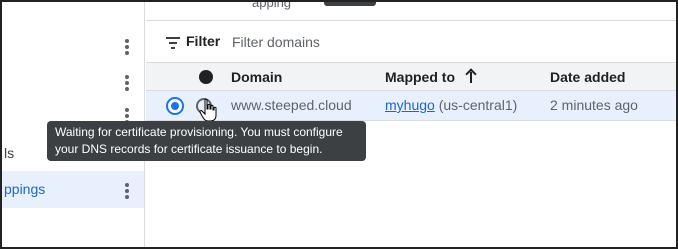 The image size is (678, 249). I want to click on mapped-to-cell: myhugo (us-central1), so click(451, 105).